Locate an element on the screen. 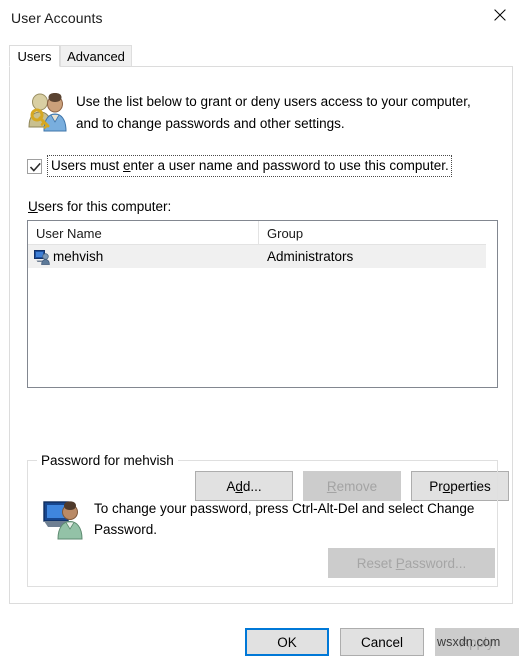  cancel-button-label: Cancel is located at coordinates (382, 642).